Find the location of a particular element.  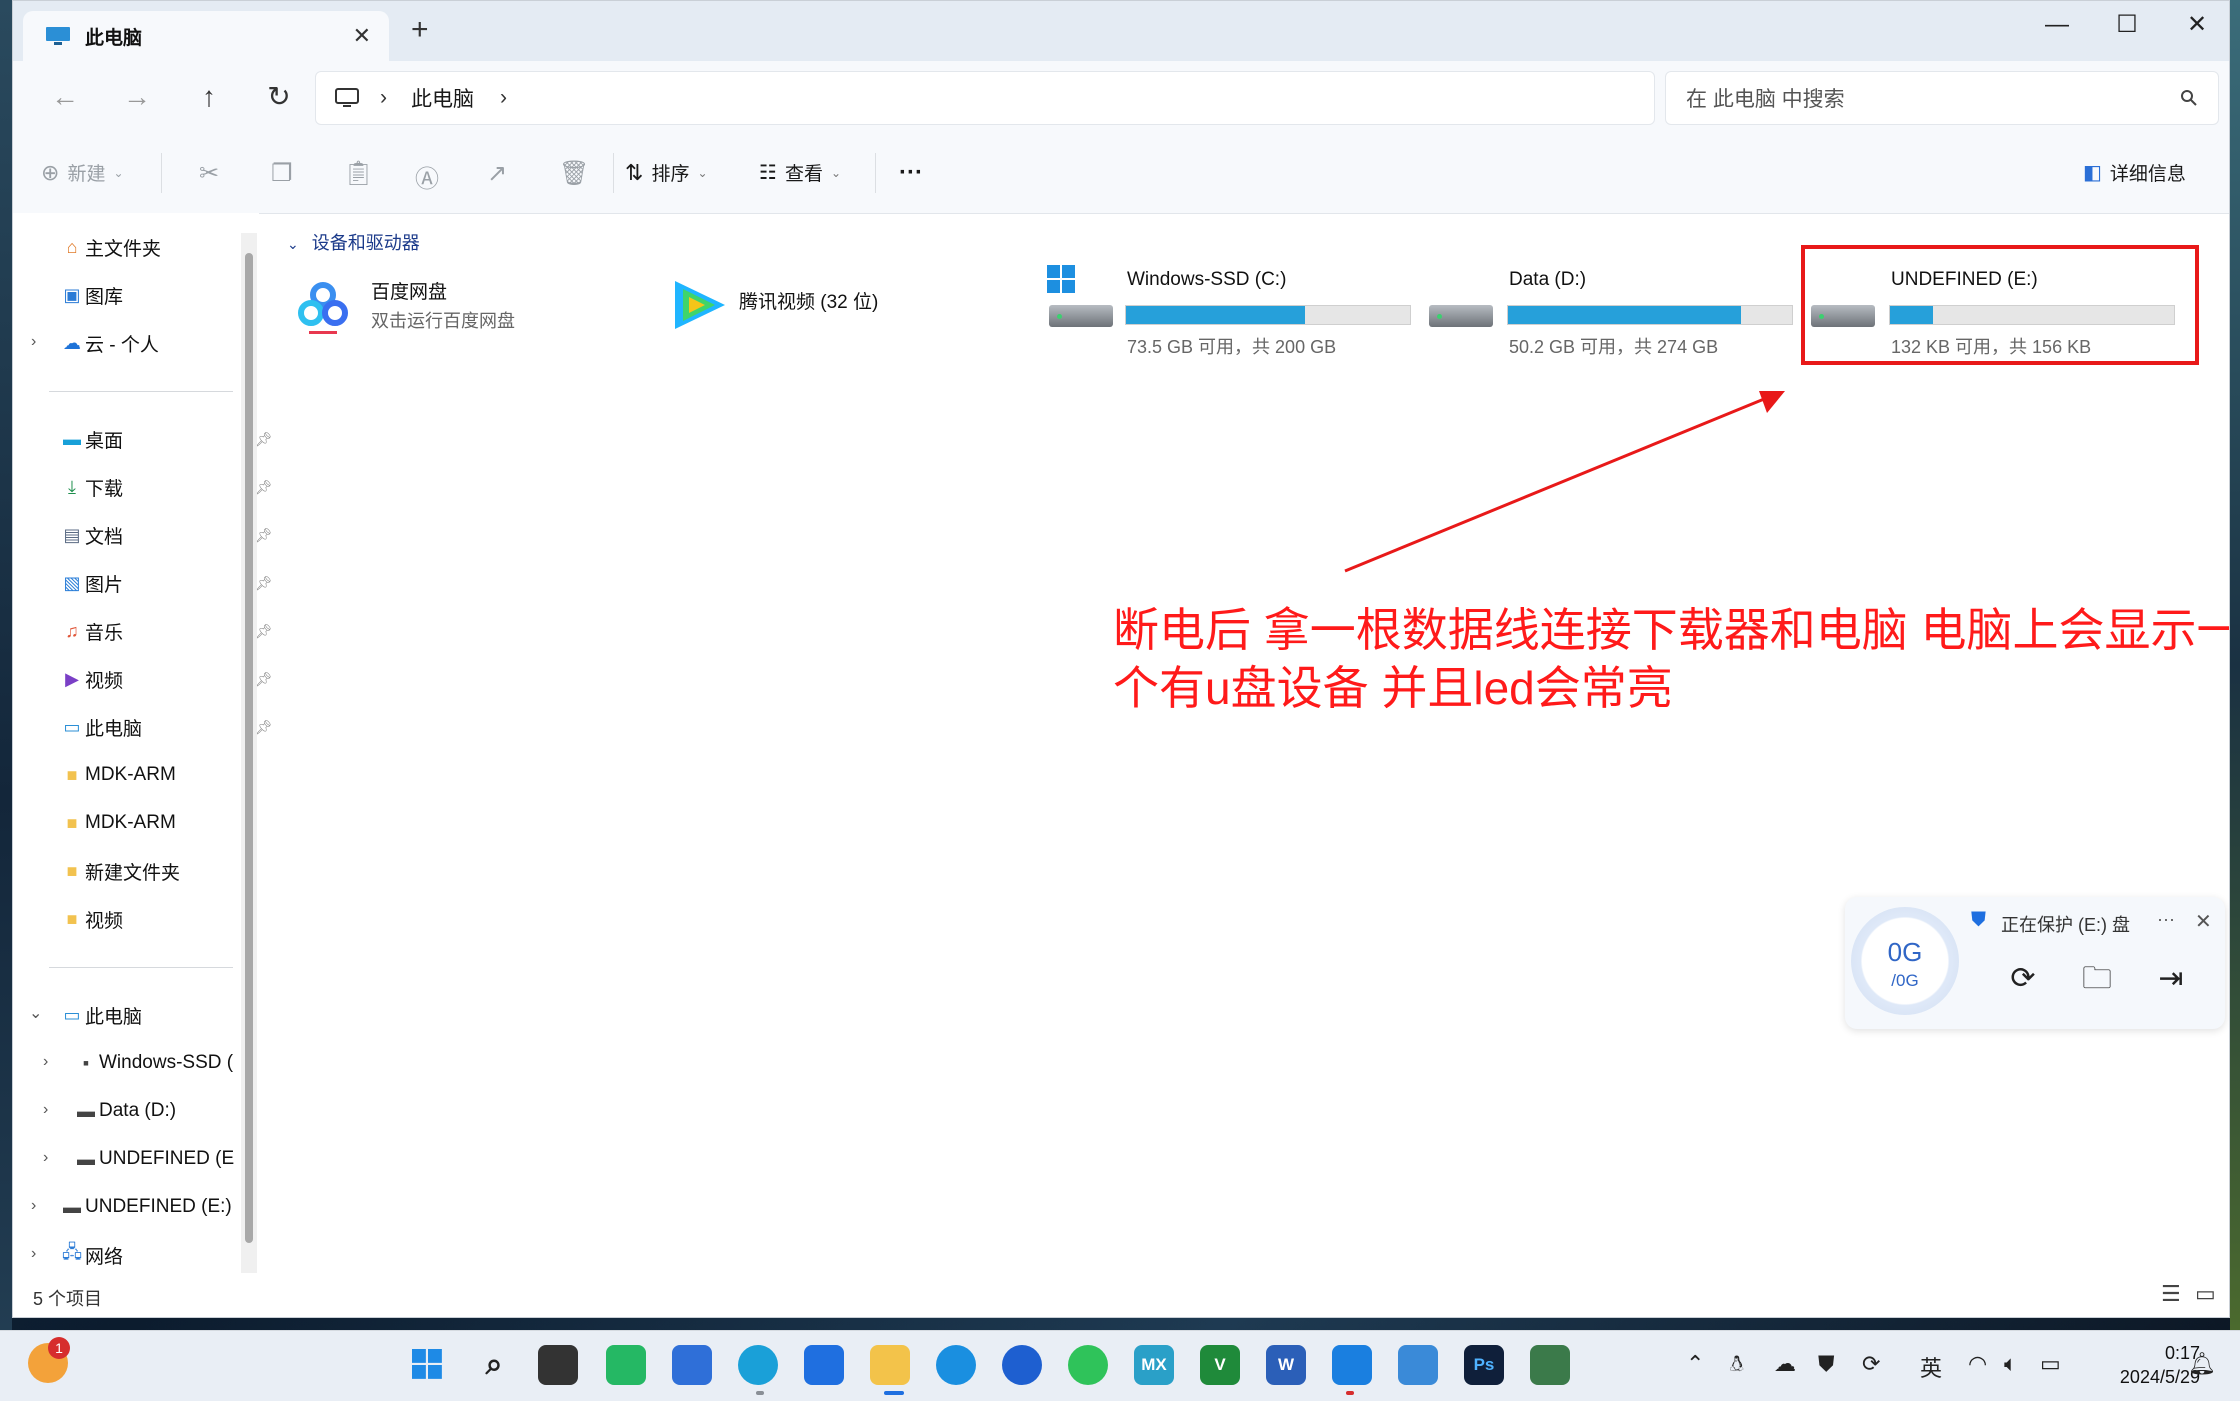

drive-tile-c: Windows-SSD (C:) 73.5 GB 可用，共 200 GB is located at coordinates (1237, 311).